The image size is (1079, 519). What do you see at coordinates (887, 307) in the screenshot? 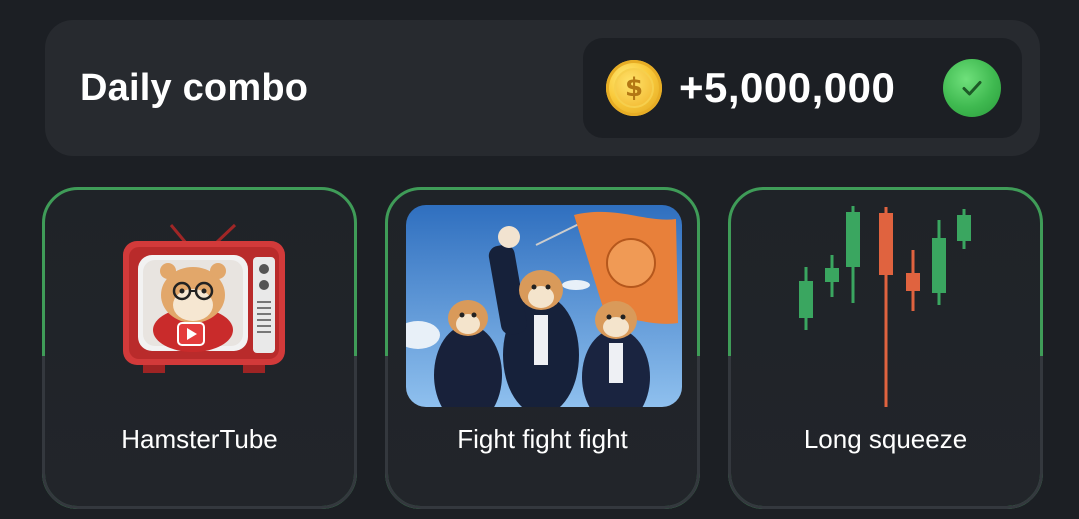
I see `candlestick-chart-image` at bounding box center [887, 307].